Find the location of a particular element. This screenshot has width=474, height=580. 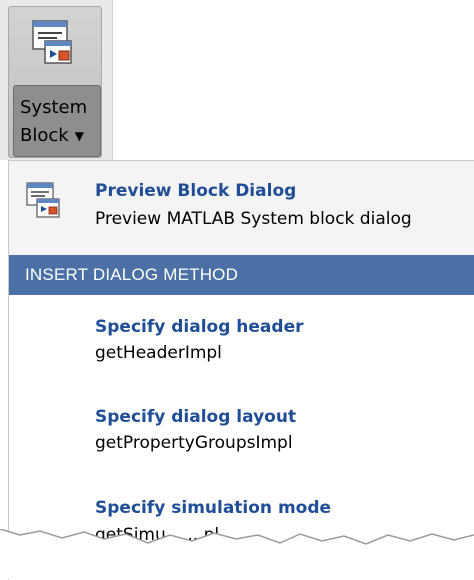

method-title: Specify dialog layout is located at coordinates (196, 417).